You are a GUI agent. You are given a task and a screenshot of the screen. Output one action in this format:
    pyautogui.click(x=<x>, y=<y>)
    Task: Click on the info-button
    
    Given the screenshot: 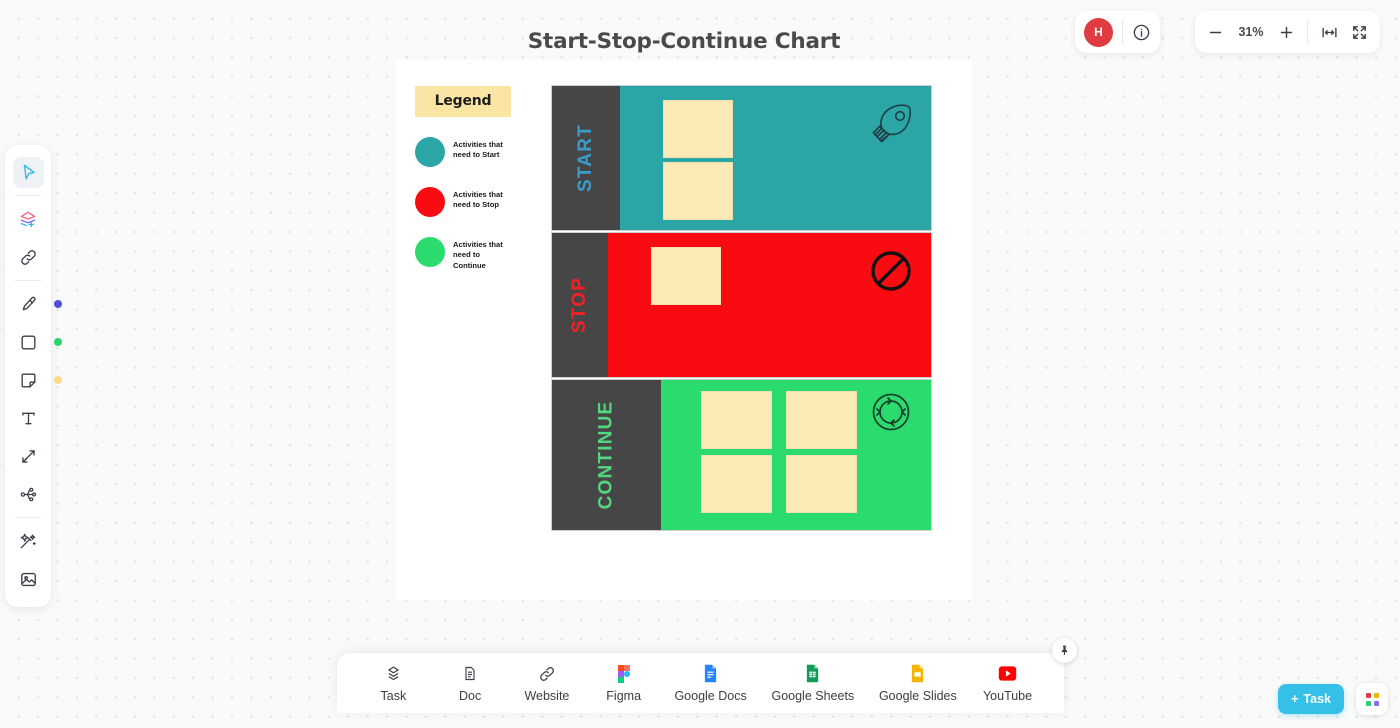 What is the action you would take?
    pyautogui.click(x=1141, y=32)
    